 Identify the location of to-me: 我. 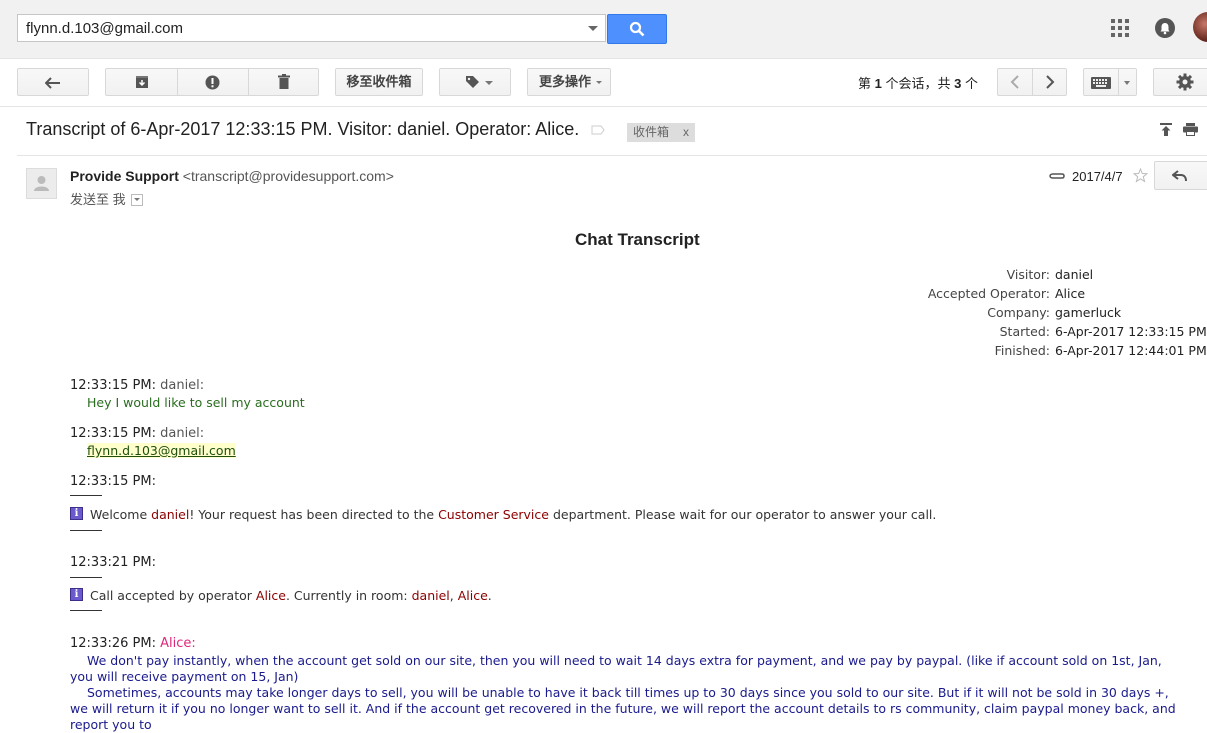
(119, 199).